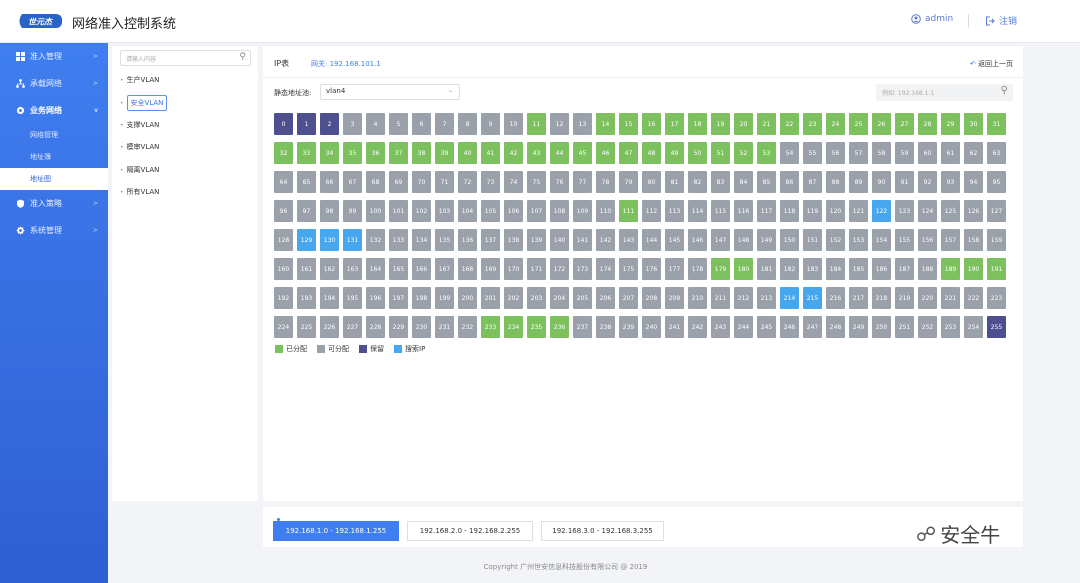 The height and width of the screenshot is (583, 1080). Describe the element at coordinates (602, 531) in the screenshot. I see `range-tab-3: 192.168.3.0 - 192.168.3.255` at that location.